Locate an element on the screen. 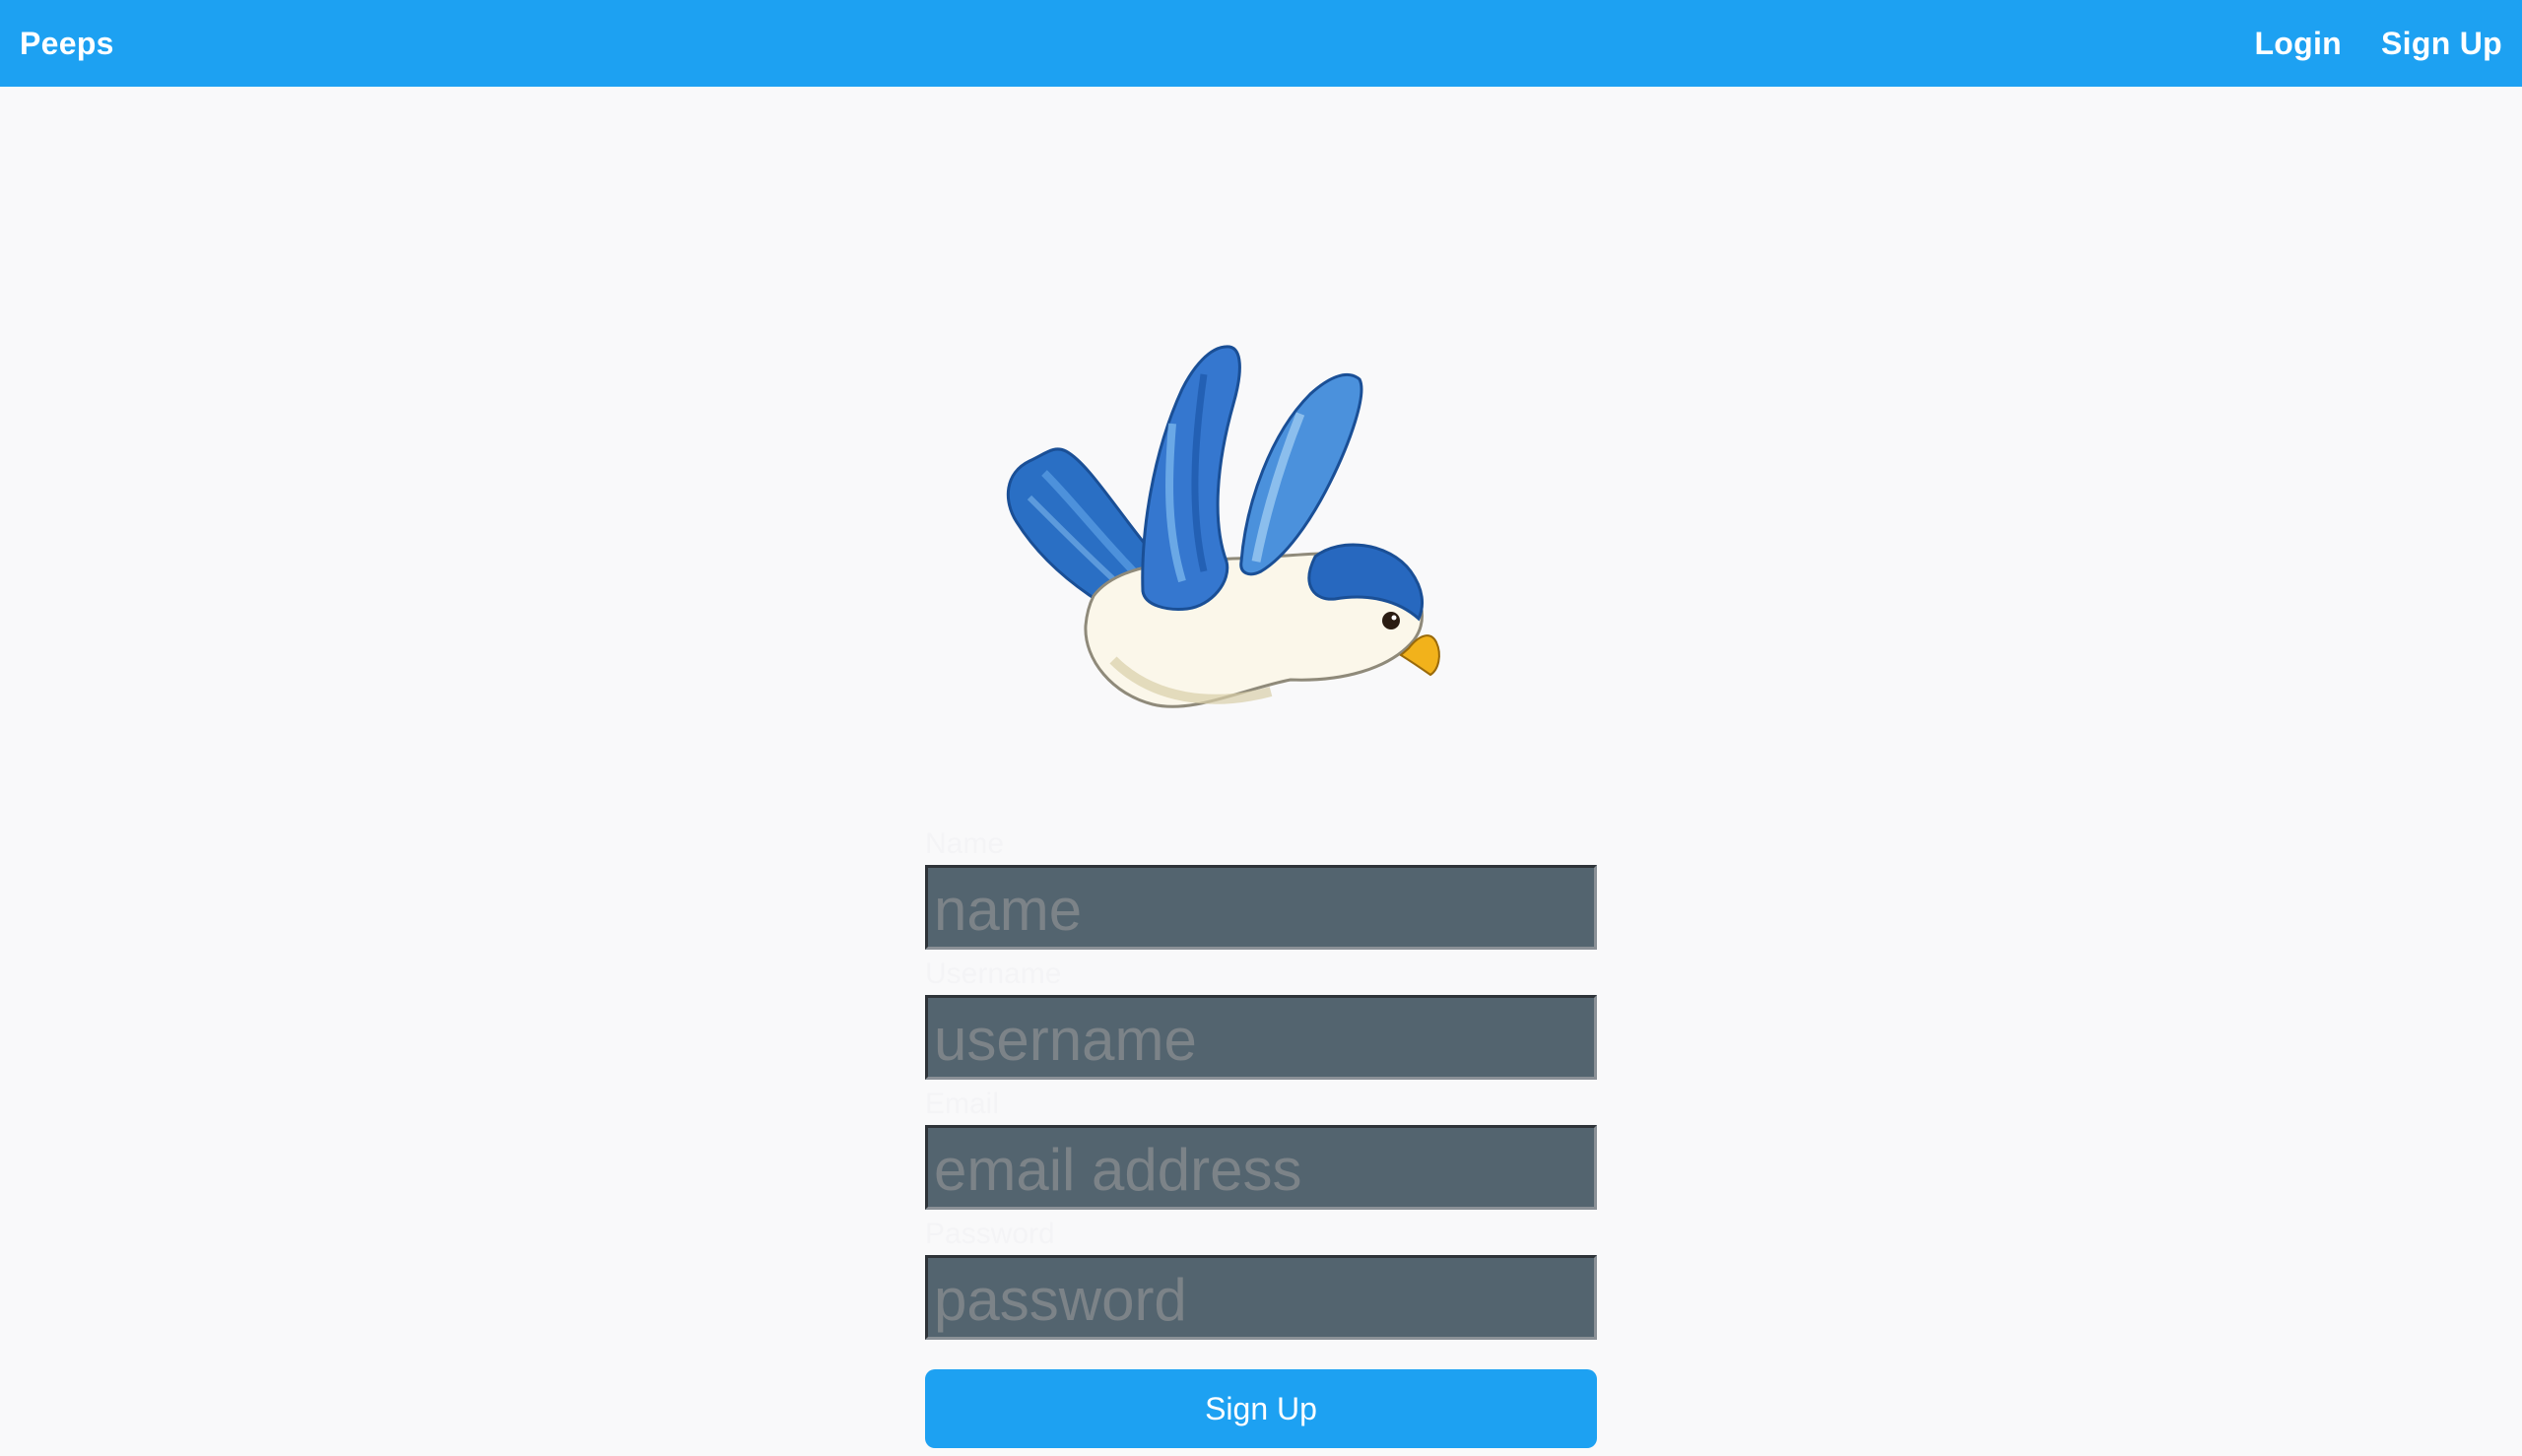 Image resolution: width=2522 pixels, height=1456 pixels. signup-form: Name Username Email Password Sign Up is located at coordinates (1261, 1136).